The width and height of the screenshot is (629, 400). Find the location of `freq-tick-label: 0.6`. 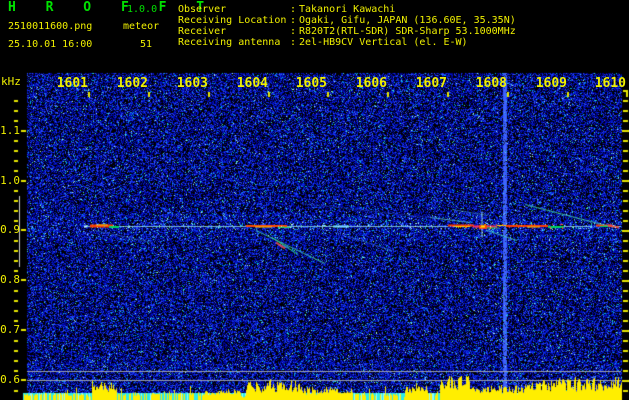

freq-tick-label: 0.6 is located at coordinates (10, 379).